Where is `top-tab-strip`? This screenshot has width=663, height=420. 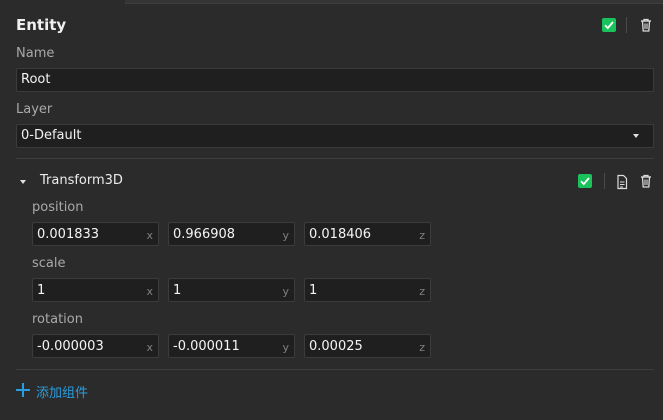
top-tab-strip is located at coordinates (331, 2).